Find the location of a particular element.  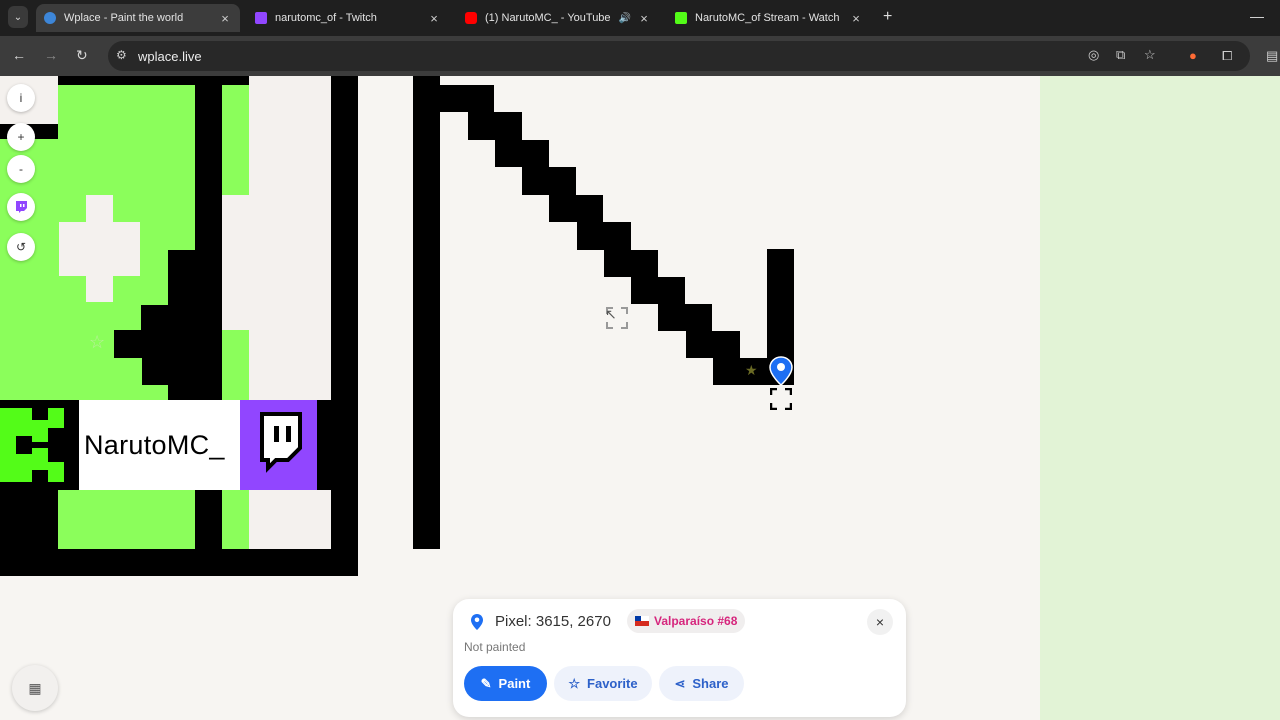

paint-status: Not painted is located at coordinates (495, 647).